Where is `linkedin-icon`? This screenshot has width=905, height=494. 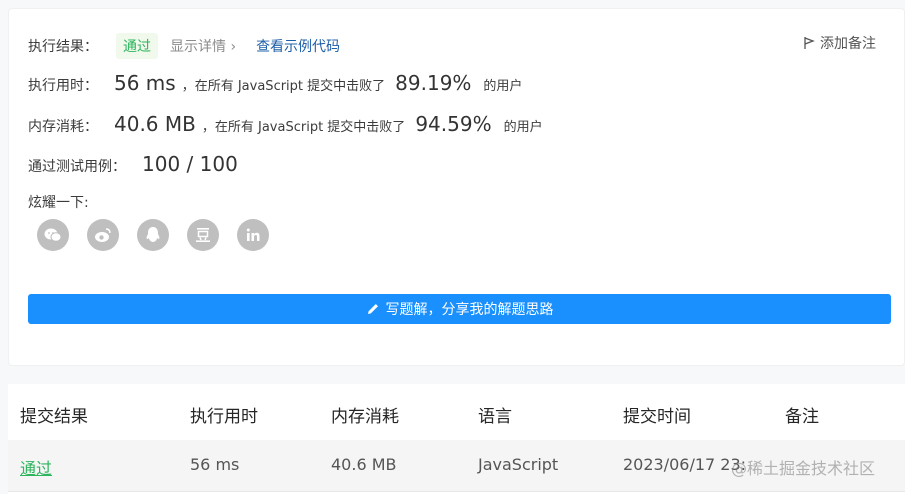
linkedin-icon is located at coordinates (253, 235).